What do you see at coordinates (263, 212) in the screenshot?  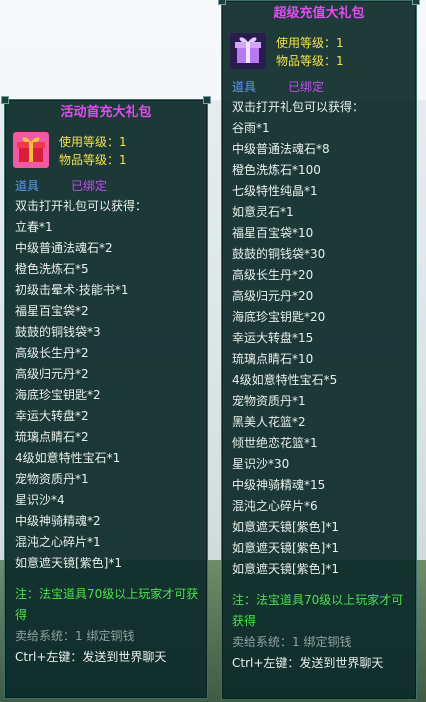 I see `gift-item: 如意灵石*1` at bounding box center [263, 212].